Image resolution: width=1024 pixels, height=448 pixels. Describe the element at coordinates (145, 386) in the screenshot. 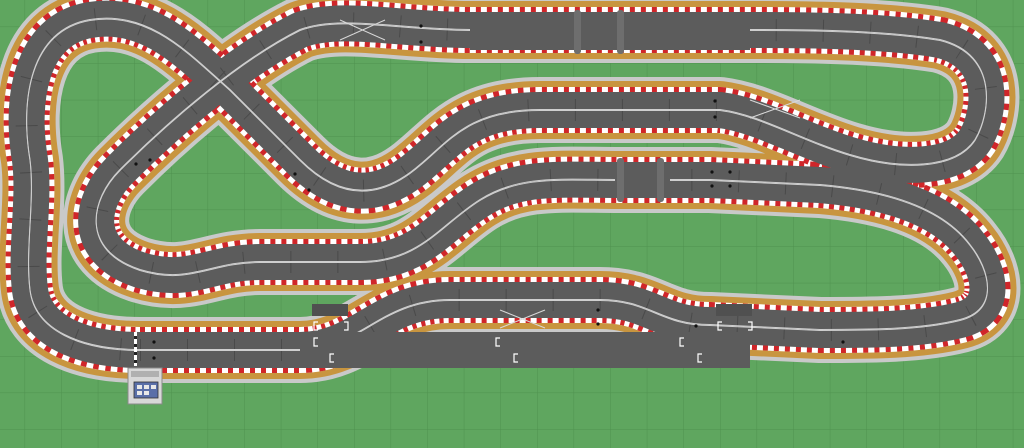

I see `lap-counter-icon` at that location.